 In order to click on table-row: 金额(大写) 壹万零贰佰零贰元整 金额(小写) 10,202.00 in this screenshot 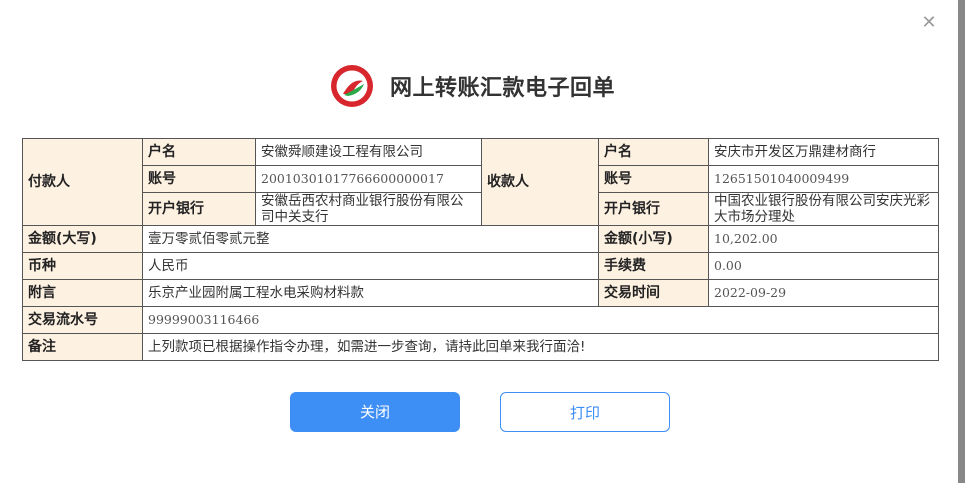, I will do `click(480, 239)`.